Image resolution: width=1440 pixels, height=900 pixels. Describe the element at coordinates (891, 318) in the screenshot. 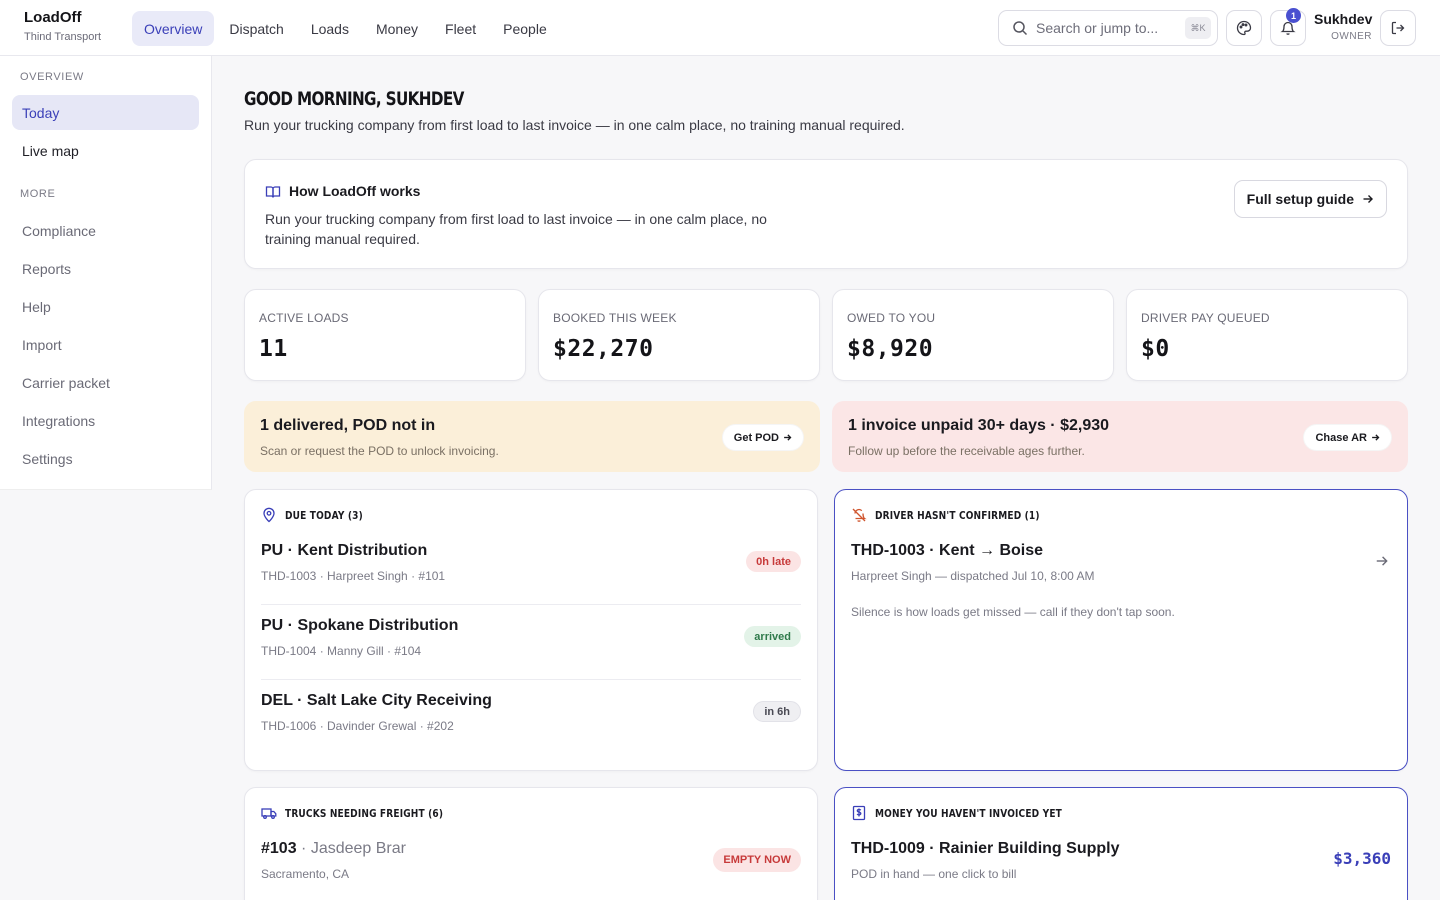

I see `stat-label: OWED TO YOU` at that location.